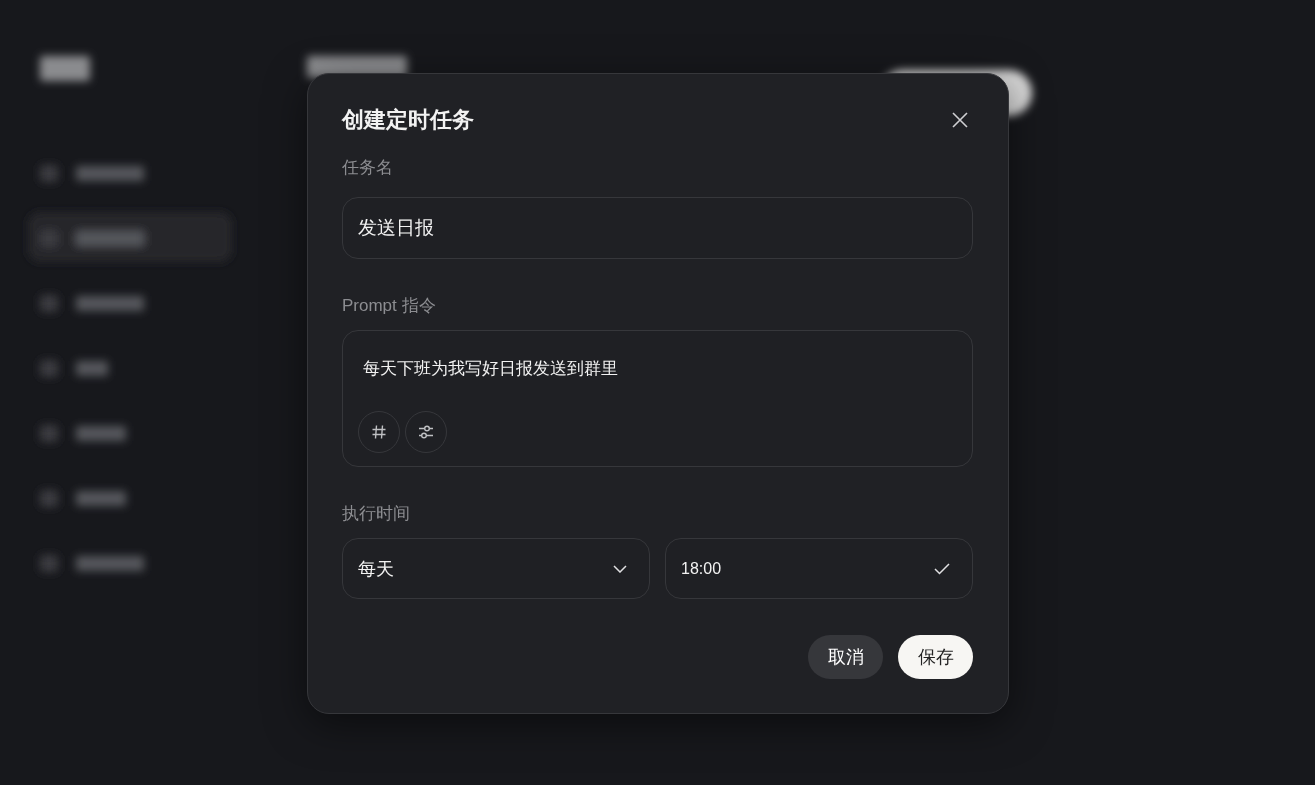 The image size is (1315, 785). I want to click on task-name-field: 发送日报, so click(657, 228).